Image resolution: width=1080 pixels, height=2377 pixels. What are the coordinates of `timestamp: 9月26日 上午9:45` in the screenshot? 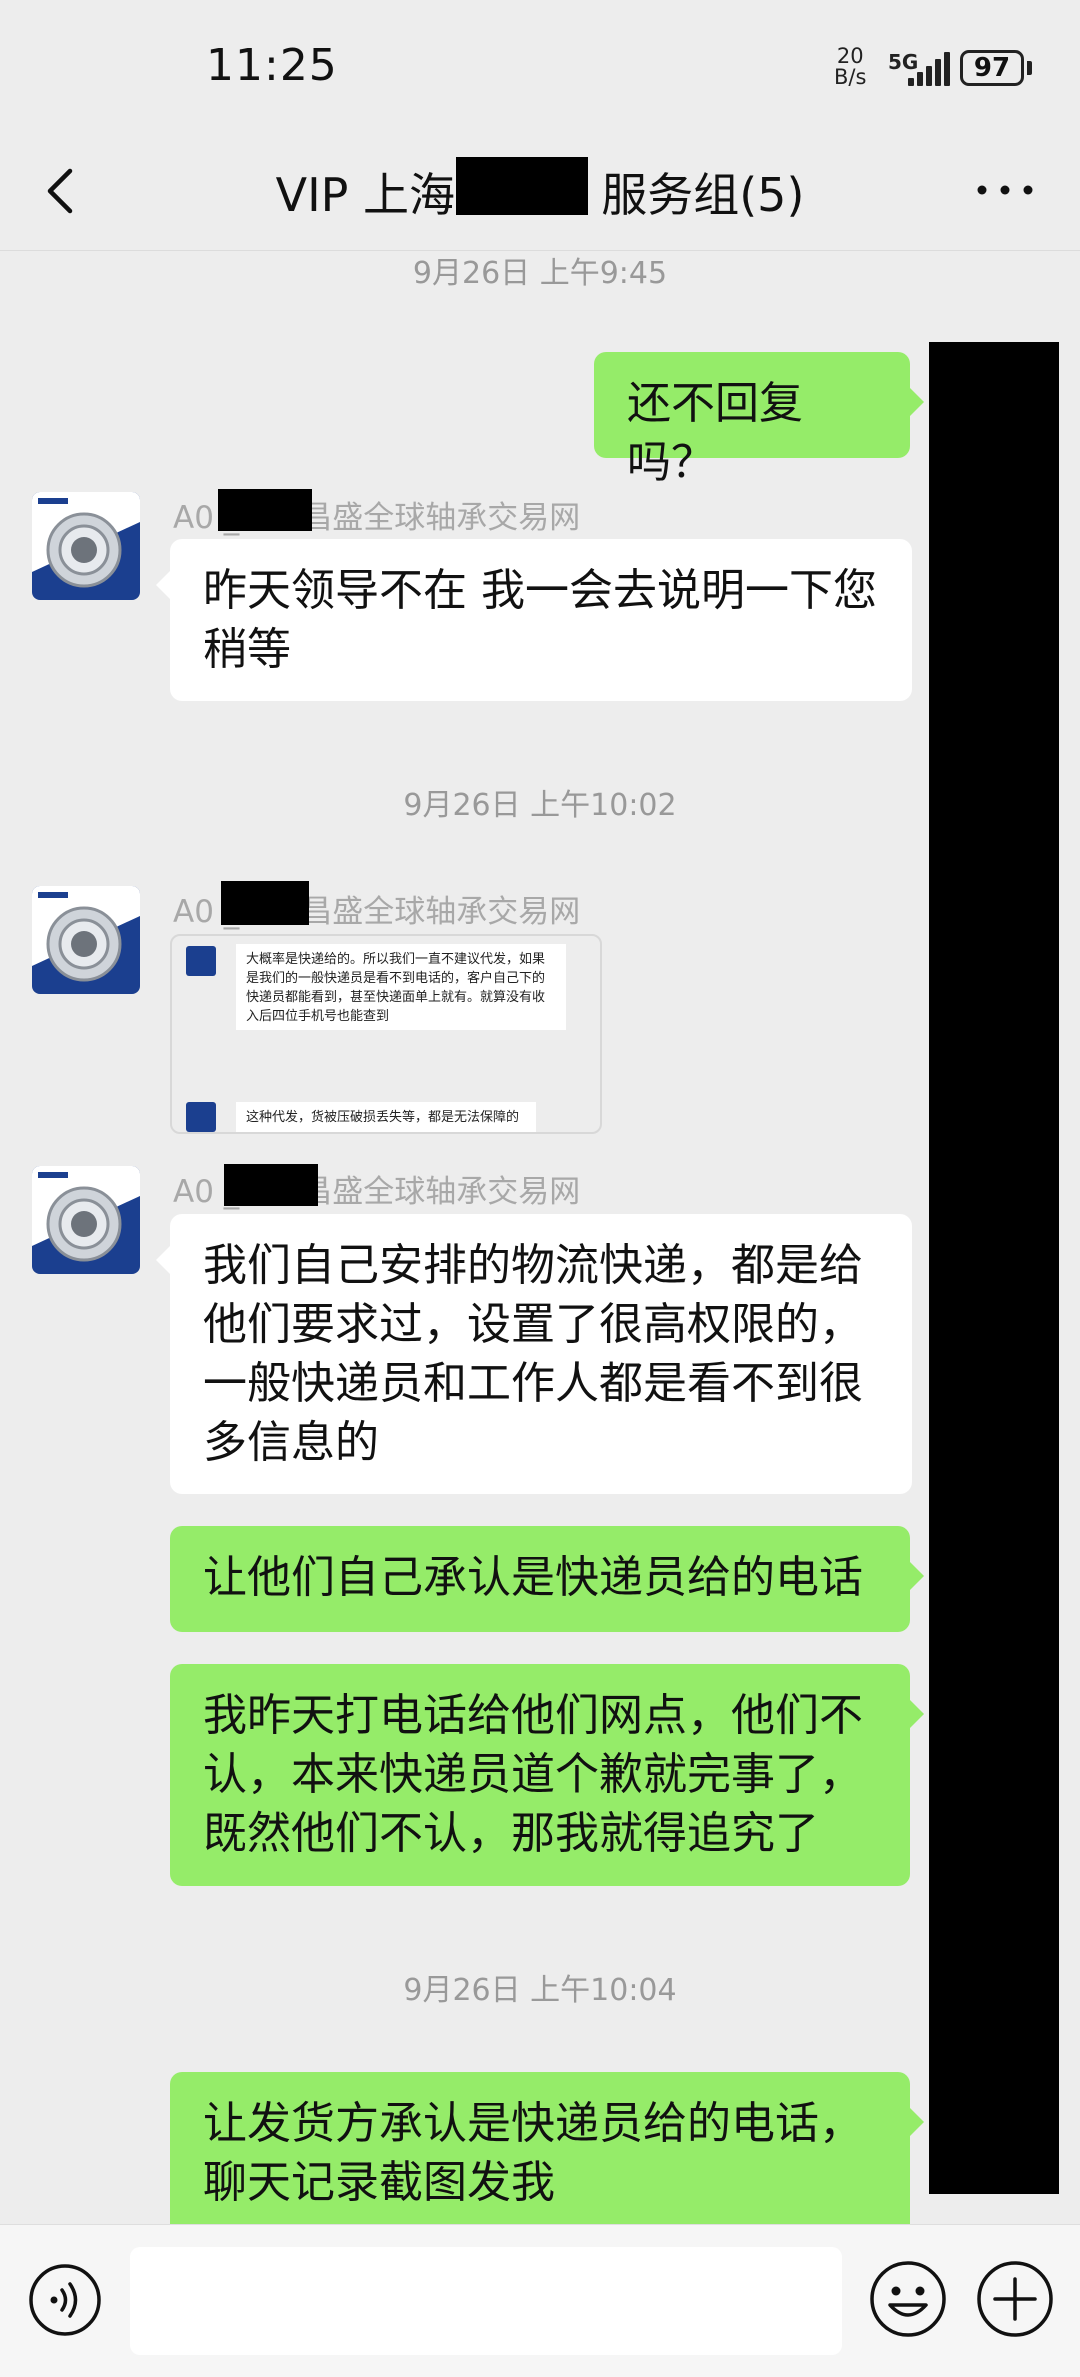 It's located at (540, 273).